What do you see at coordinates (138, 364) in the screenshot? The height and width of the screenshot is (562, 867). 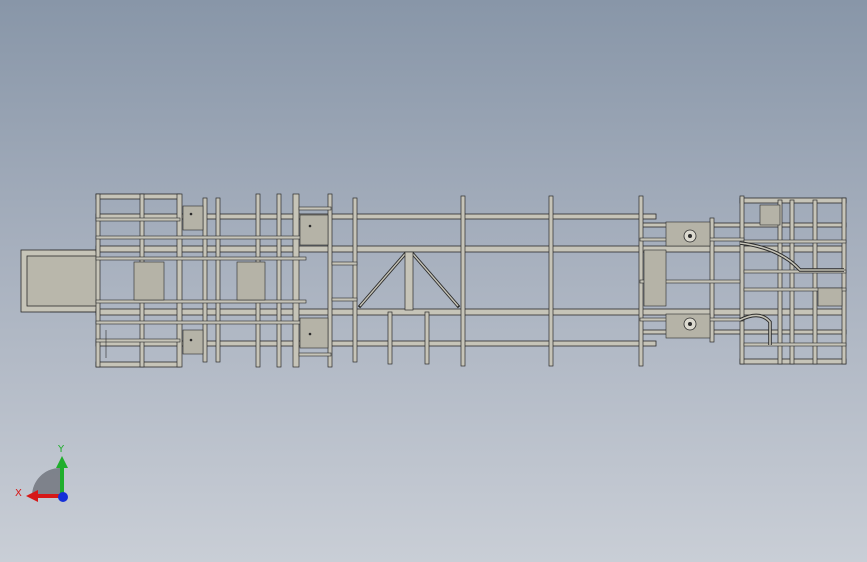 I see `front-cage-bottom` at bounding box center [138, 364].